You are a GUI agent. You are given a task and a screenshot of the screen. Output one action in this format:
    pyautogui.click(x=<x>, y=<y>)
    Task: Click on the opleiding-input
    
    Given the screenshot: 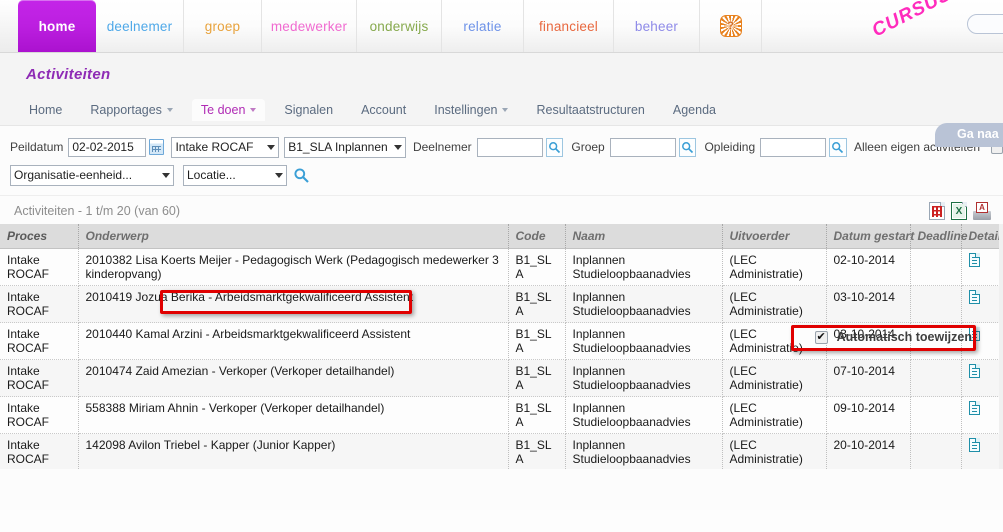 What is the action you would take?
    pyautogui.click(x=793, y=147)
    